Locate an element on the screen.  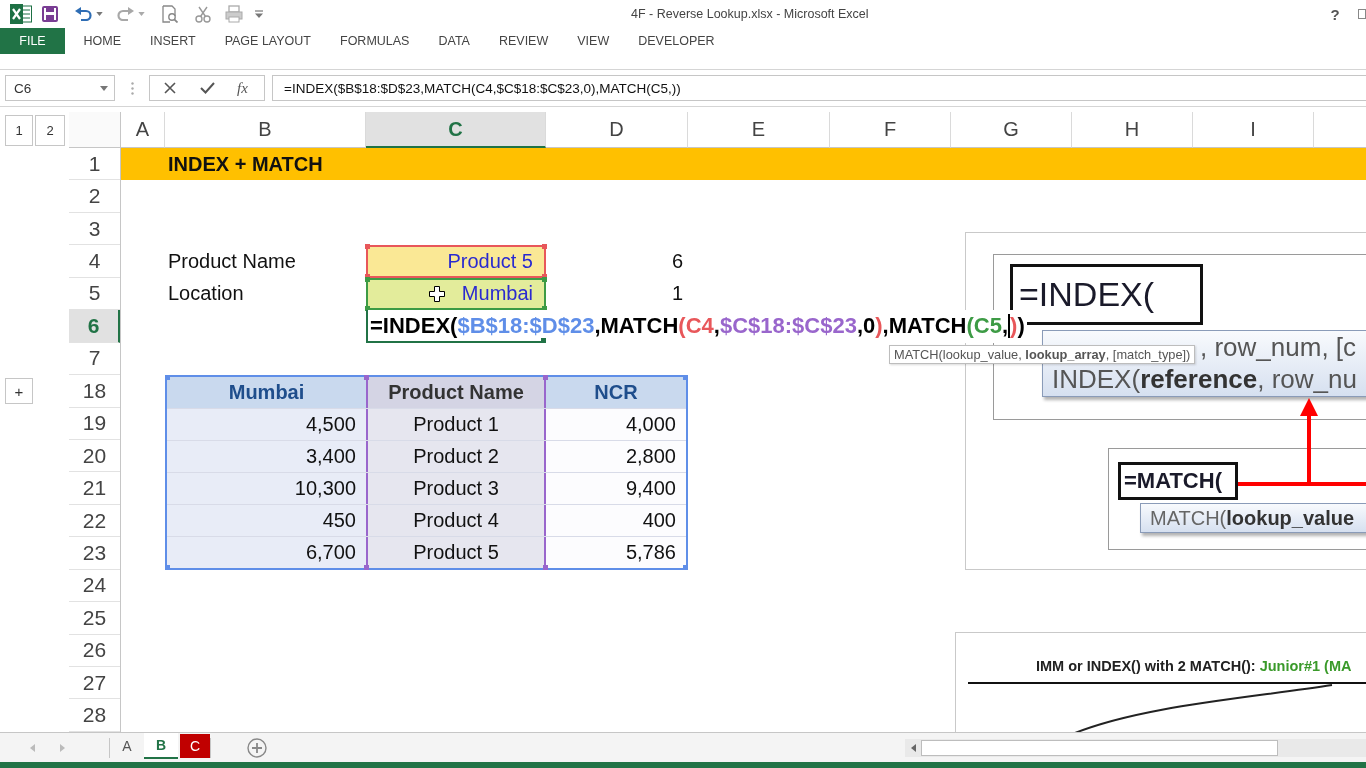
row-header: 19 is located at coordinates (94, 423).